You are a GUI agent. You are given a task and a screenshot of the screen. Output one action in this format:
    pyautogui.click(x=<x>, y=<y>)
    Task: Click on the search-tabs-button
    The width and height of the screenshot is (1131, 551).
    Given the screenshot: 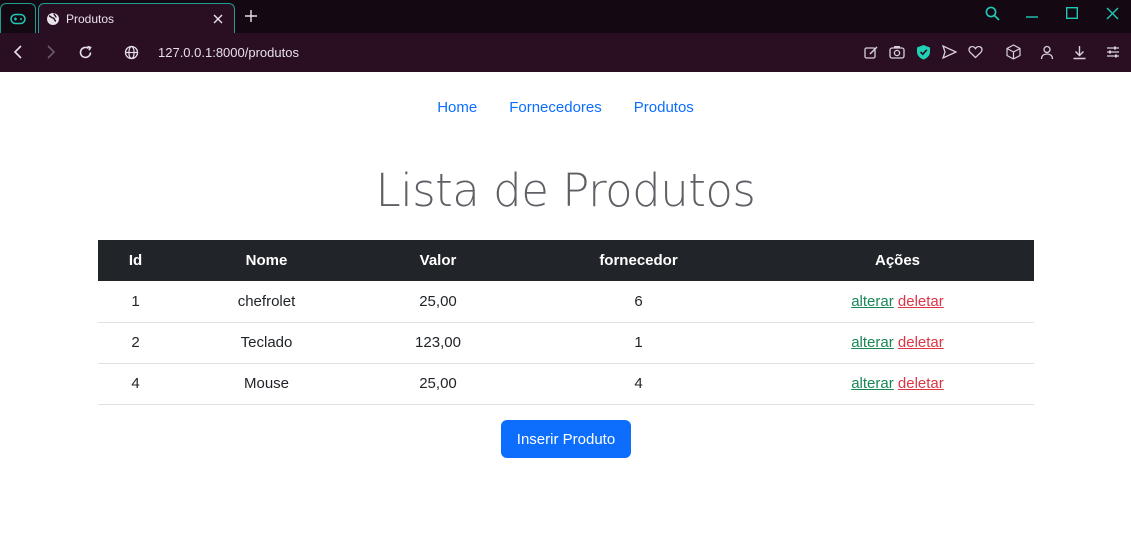 What is the action you would take?
    pyautogui.click(x=992, y=13)
    